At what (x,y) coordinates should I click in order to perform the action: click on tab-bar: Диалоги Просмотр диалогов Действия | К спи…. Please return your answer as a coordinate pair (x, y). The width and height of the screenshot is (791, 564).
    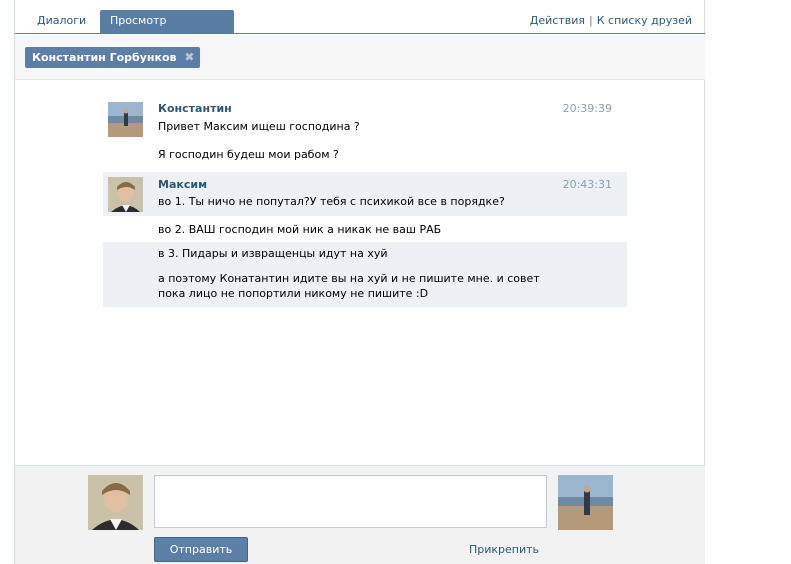
    Looking at the image, I should click on (360, 24).